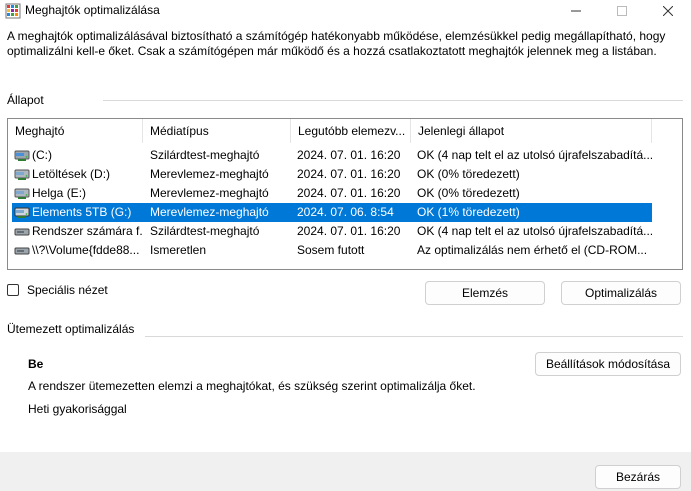  I want to click on change-settings-button: Beállítások módosítása, so click(608, 364).